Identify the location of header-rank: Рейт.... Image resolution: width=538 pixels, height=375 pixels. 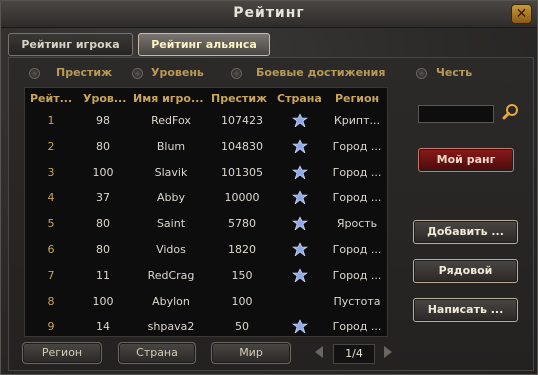
(54, 98).